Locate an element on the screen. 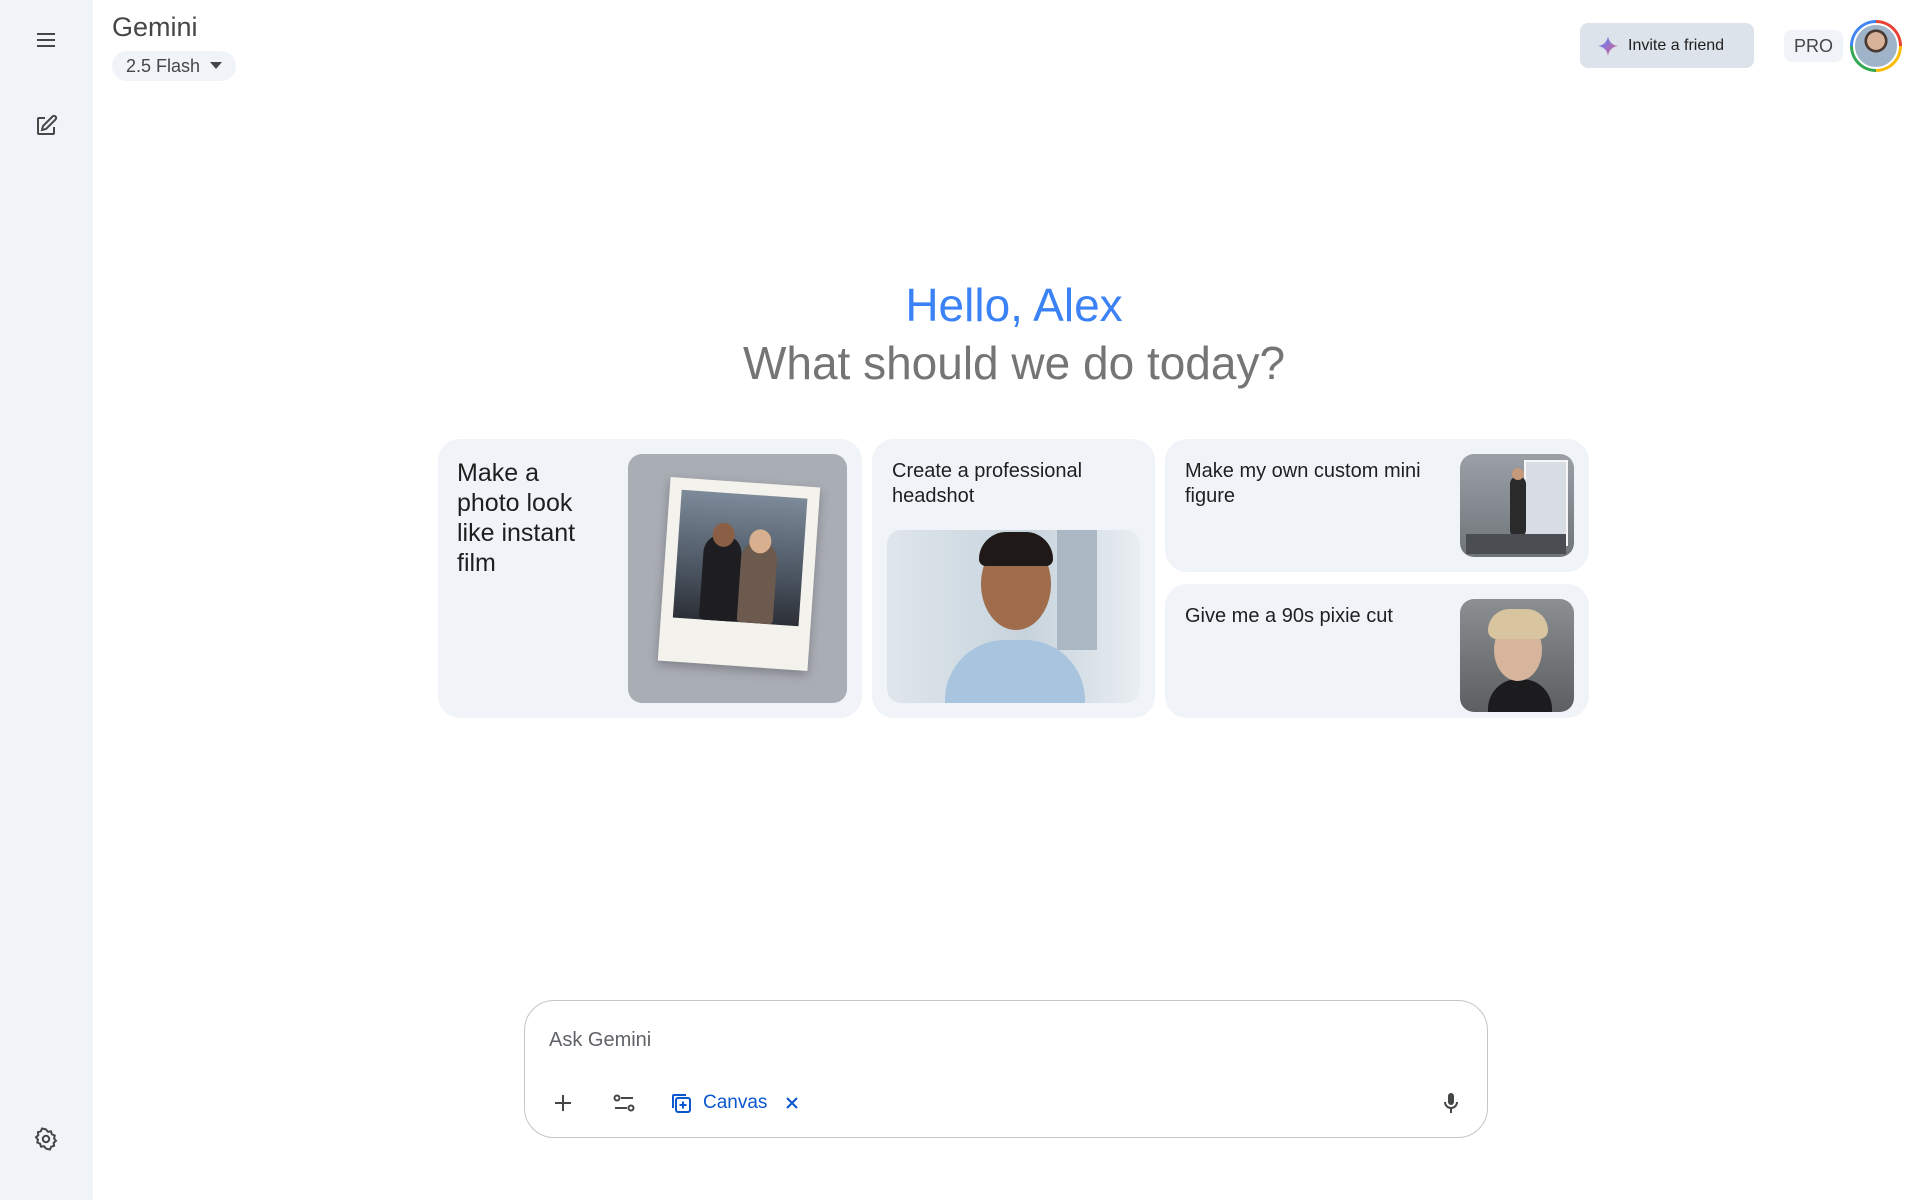  remove-canvas-button is located at coordinates (792, 1103).